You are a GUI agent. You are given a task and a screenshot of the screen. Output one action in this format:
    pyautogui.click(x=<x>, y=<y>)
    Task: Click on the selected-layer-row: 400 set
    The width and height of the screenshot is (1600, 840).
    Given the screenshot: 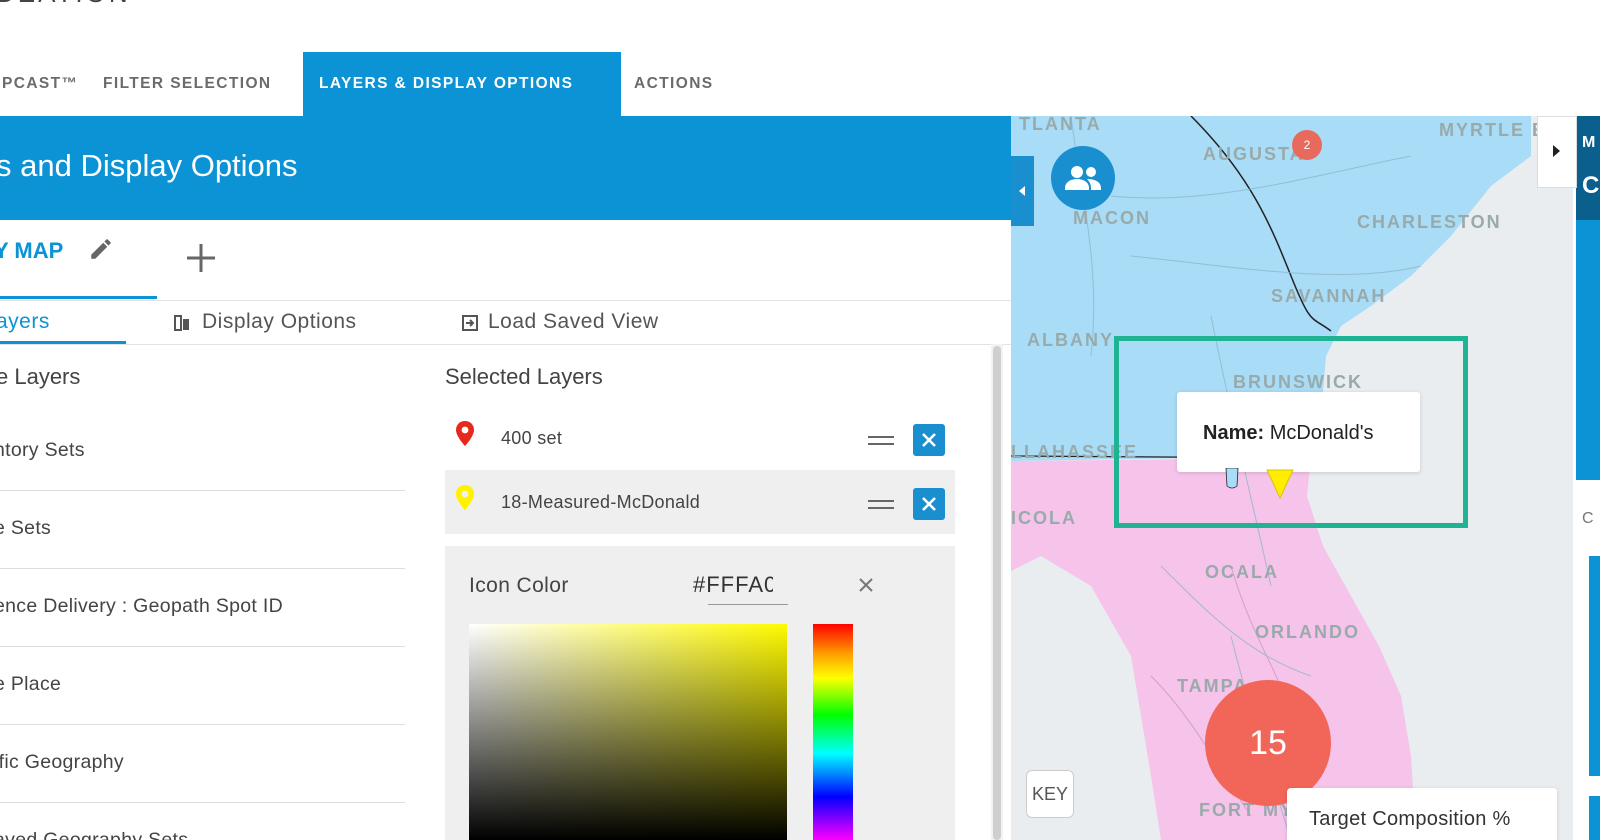 What is the action you would take?
    pyautogui.click(x=700, y=438)
    